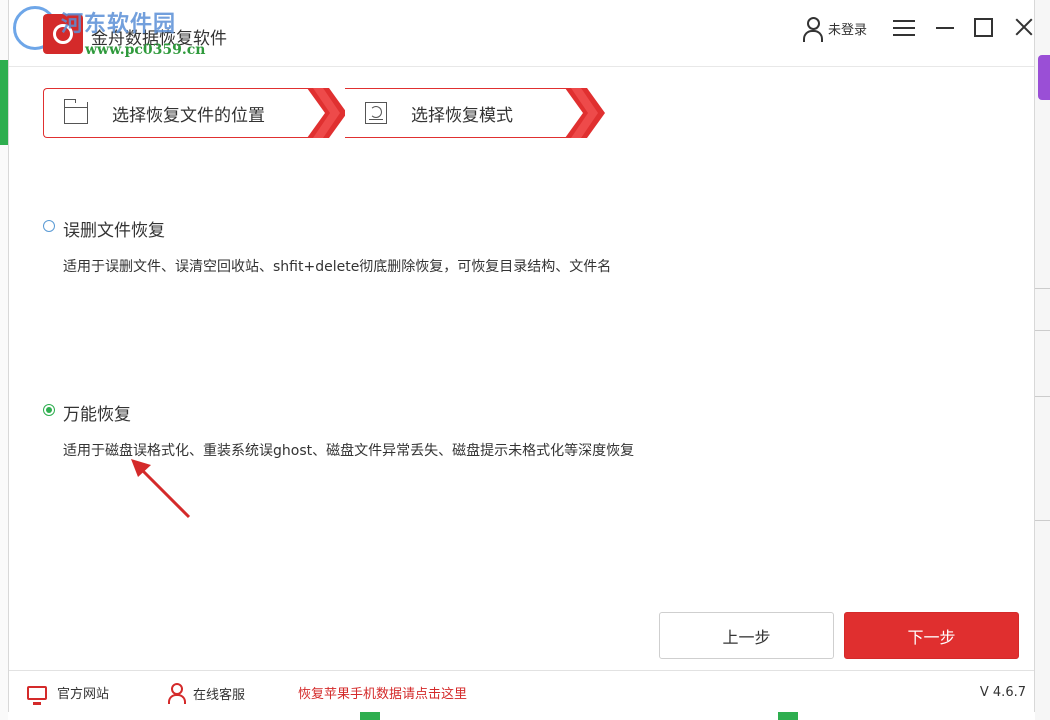 This screenshot has width=1050, height=720. I want to click on version-label: V 4.6.7, so click(1002, 692).